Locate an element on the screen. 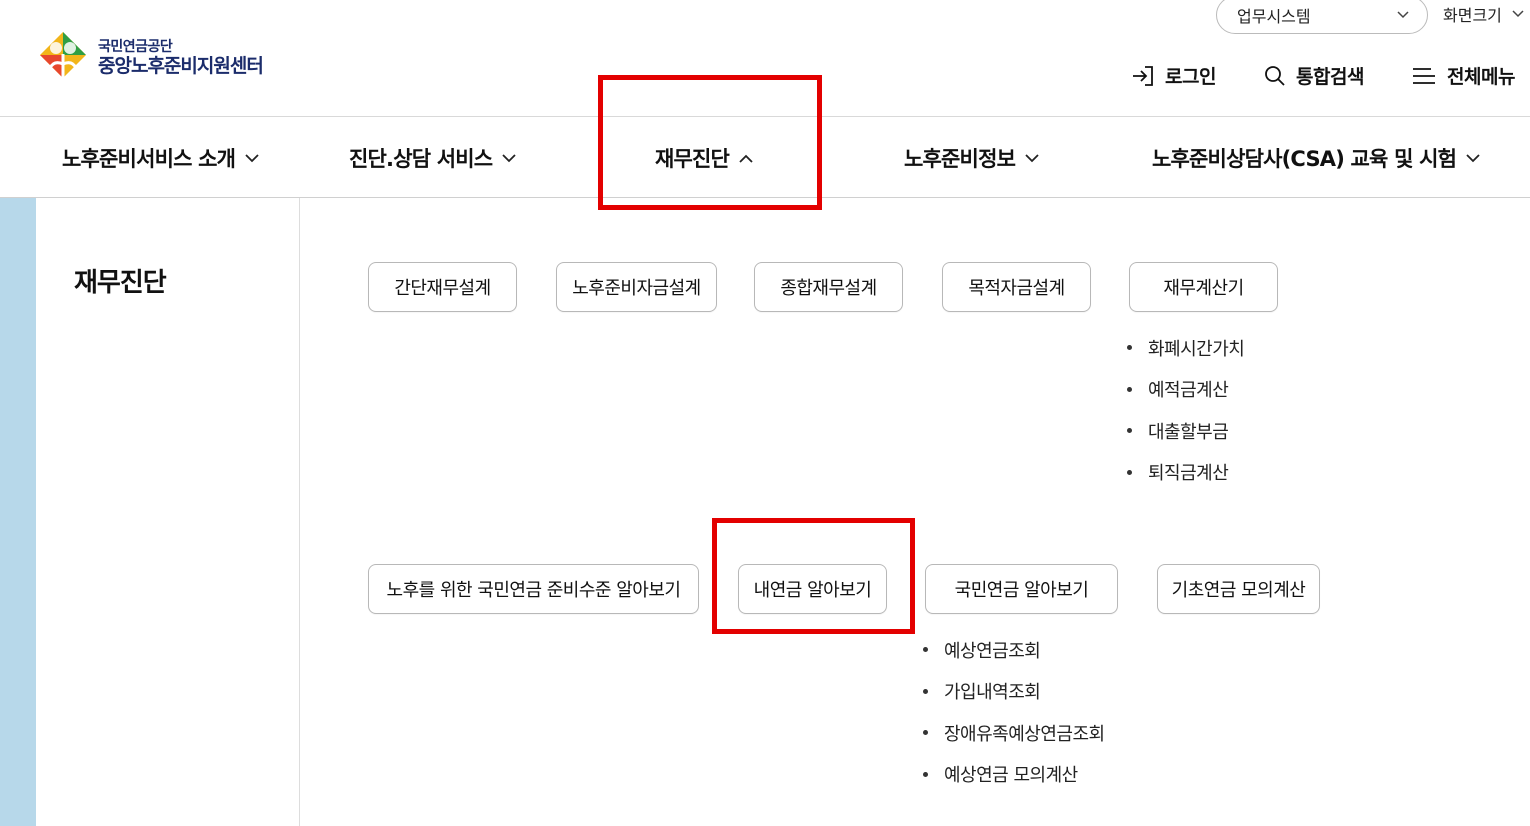  list-item-label: 예상연금조회 is located at coordinates (992, 651).